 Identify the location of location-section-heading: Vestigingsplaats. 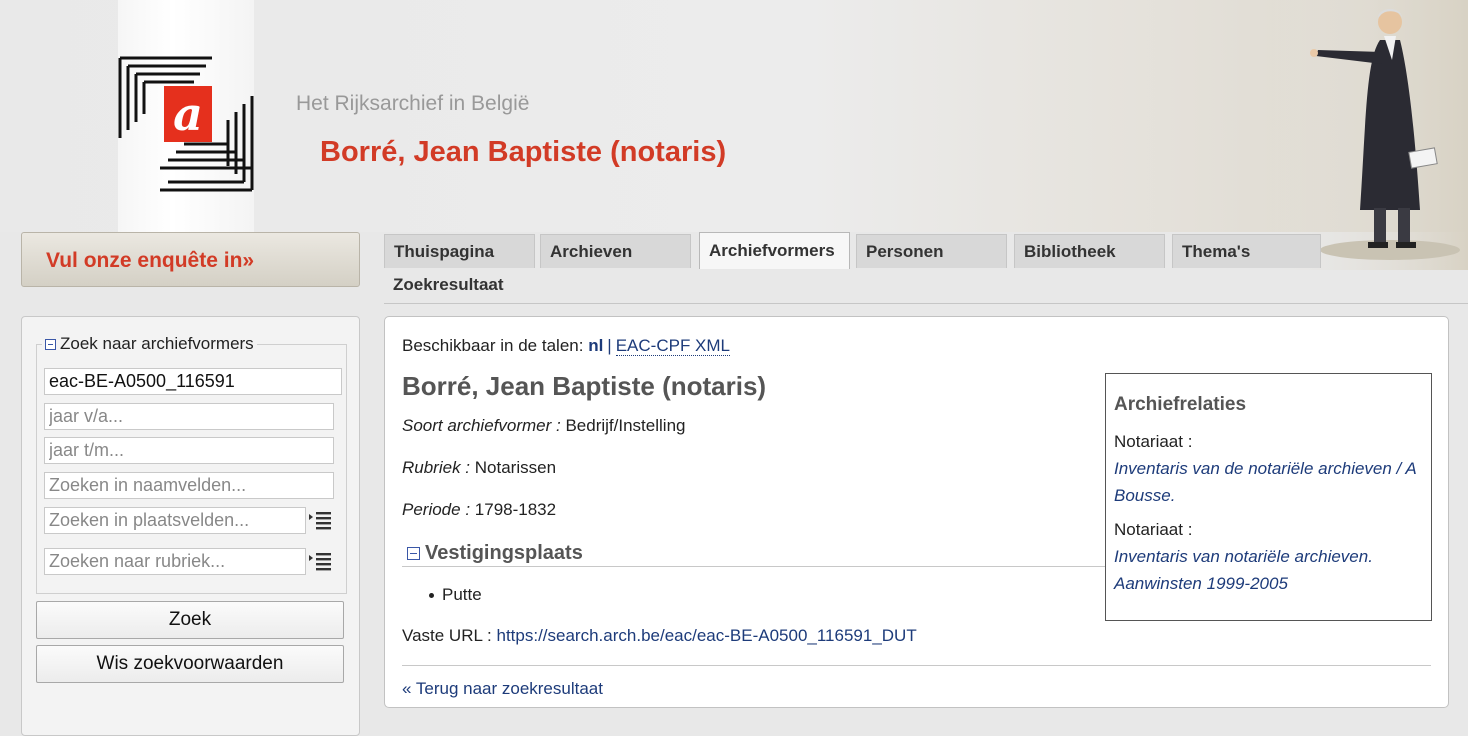
(495, 553).